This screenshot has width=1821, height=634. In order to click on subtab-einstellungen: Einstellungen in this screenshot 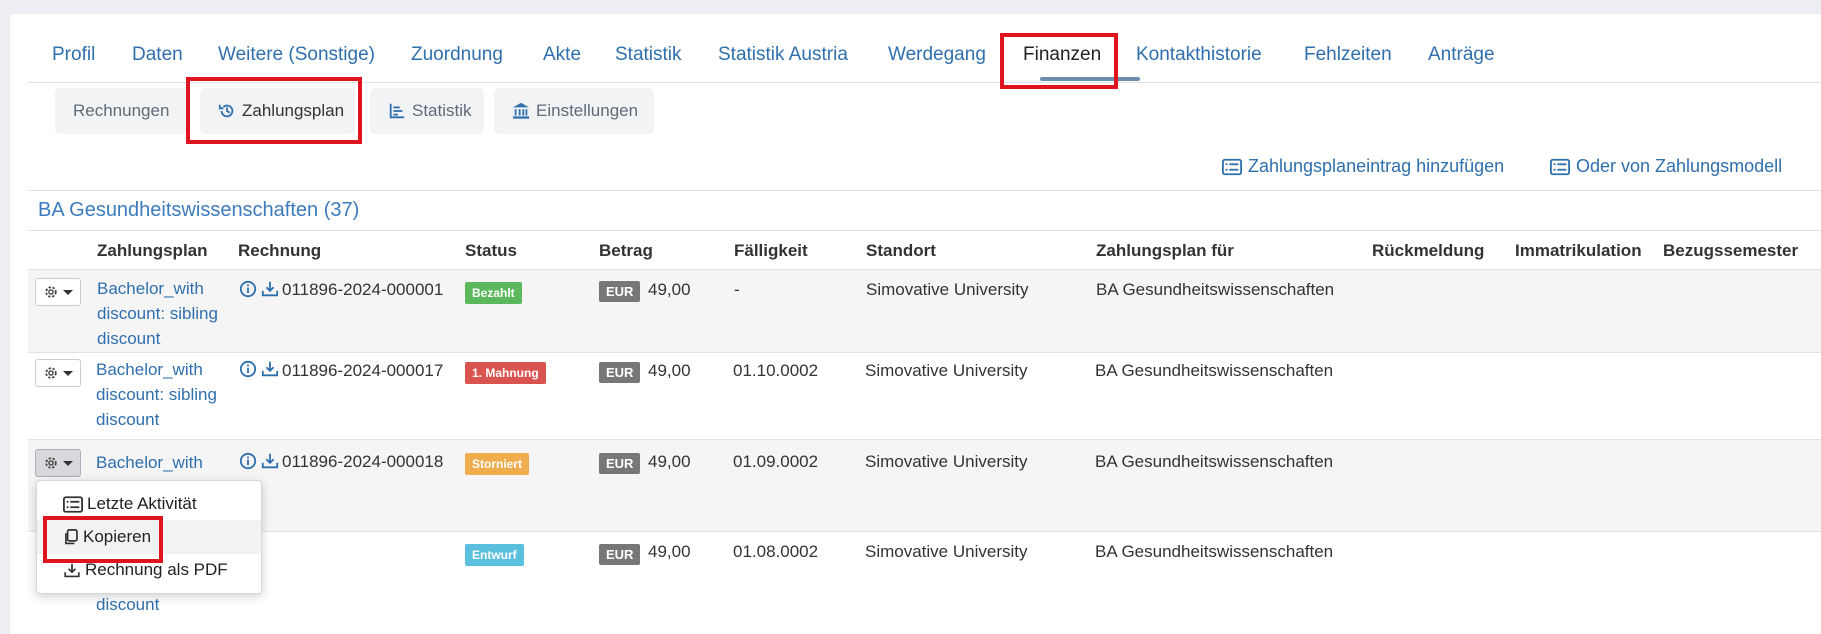, I will do `click(574, 111)`.